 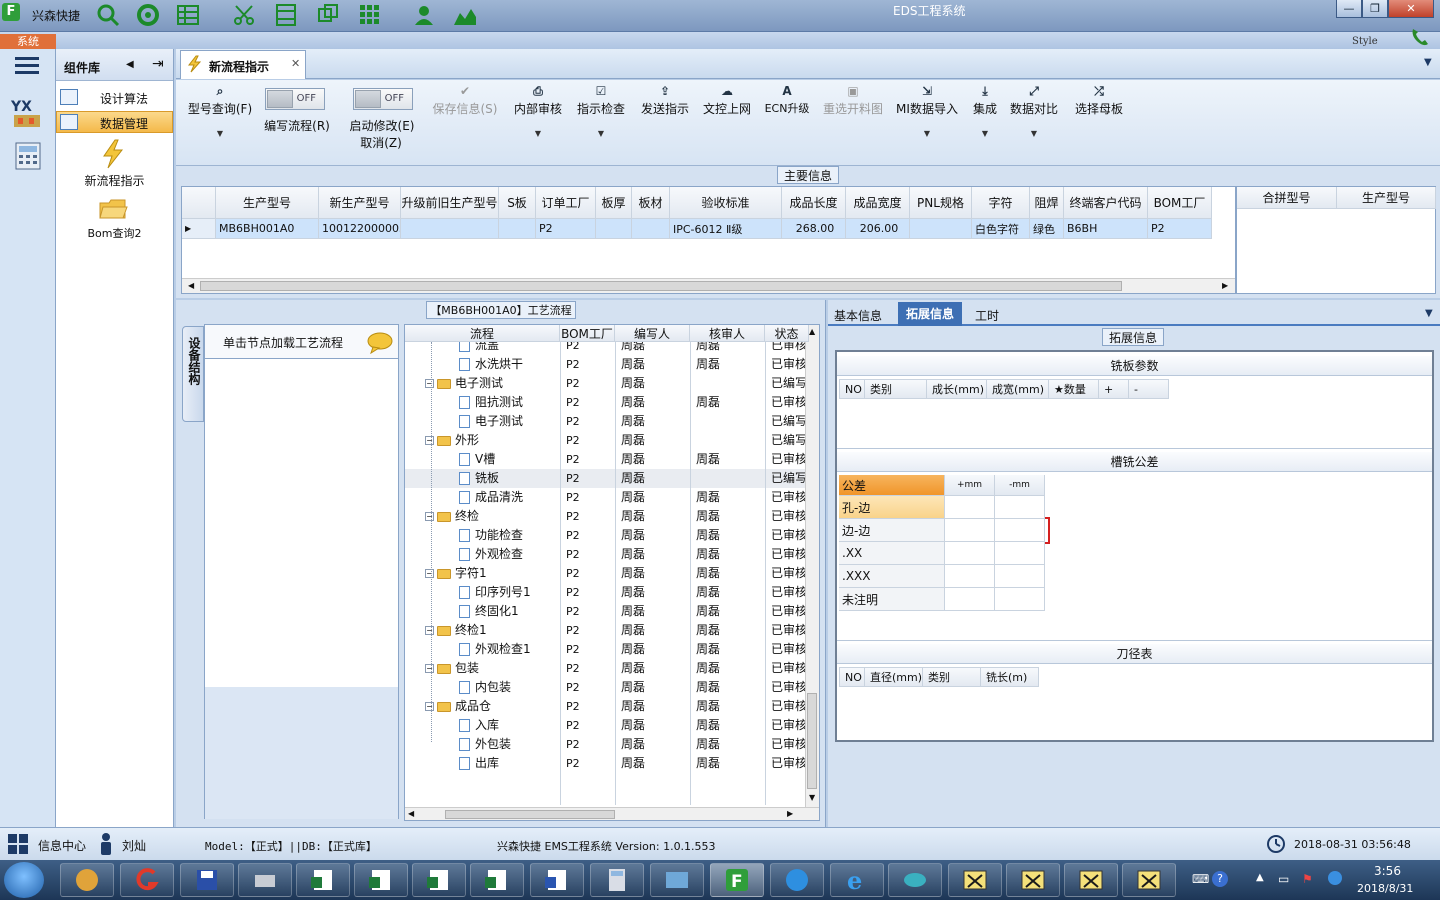 I want to click on search-icon, so click(x=108, y=15).